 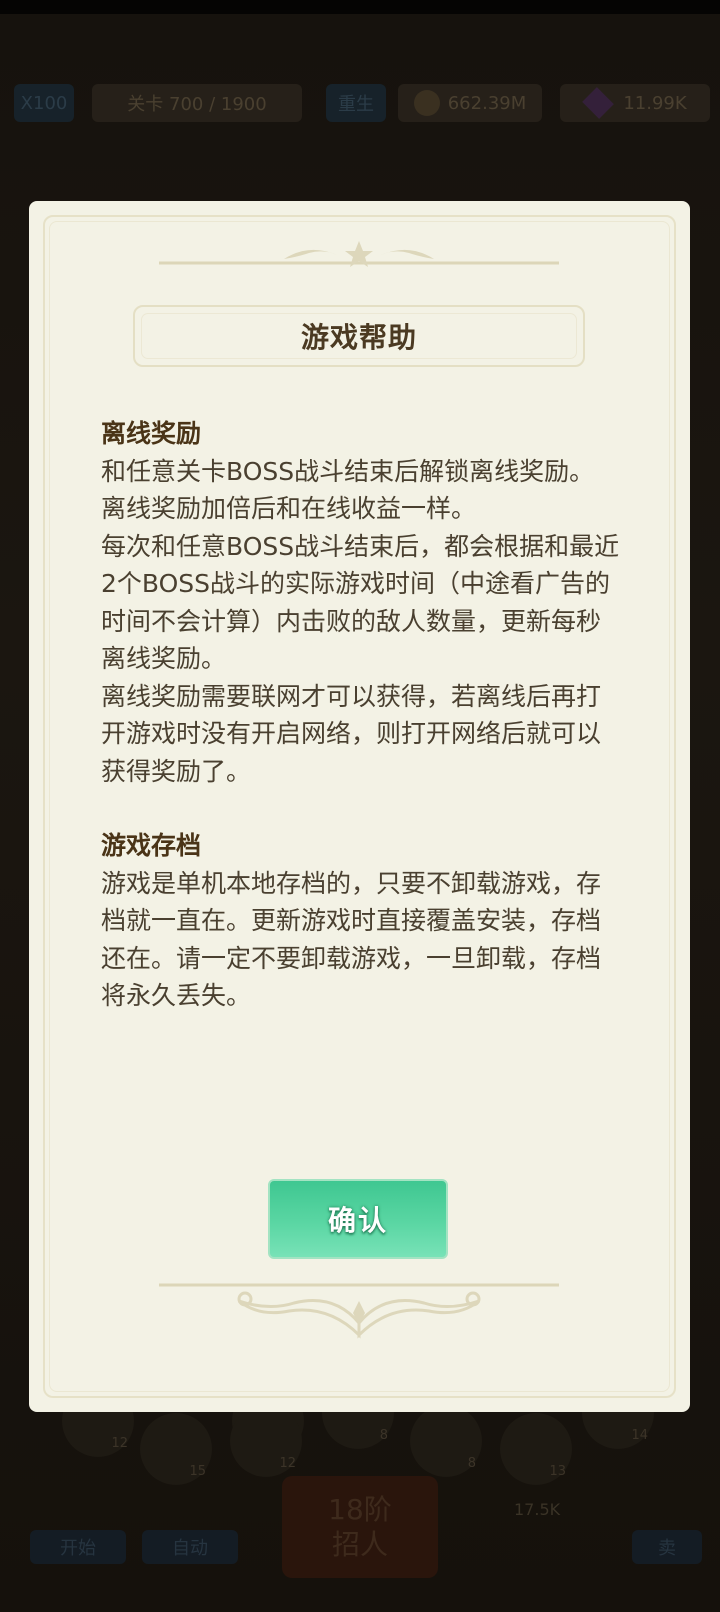 I want to click on coin-icon, so click(x=426, y=103).